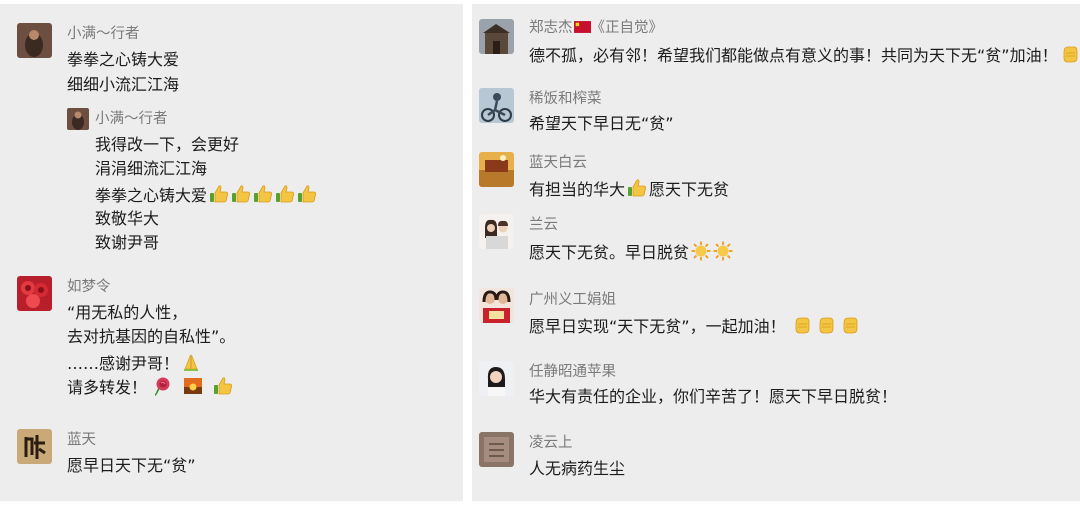  I want to click on comment-text: 人无病药生尘, so click(577, 468).